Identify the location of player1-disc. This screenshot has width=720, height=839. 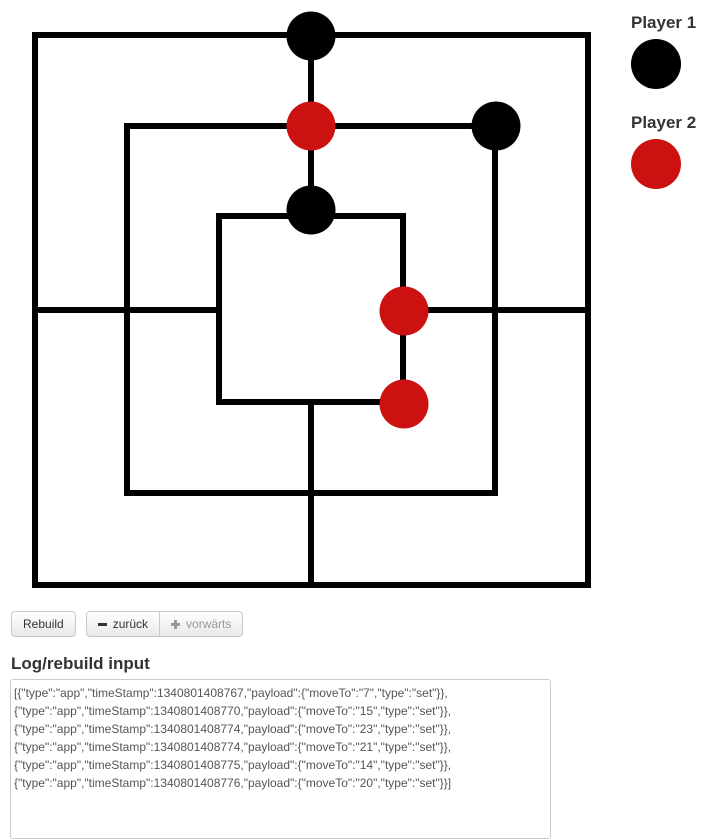
(656, 64).